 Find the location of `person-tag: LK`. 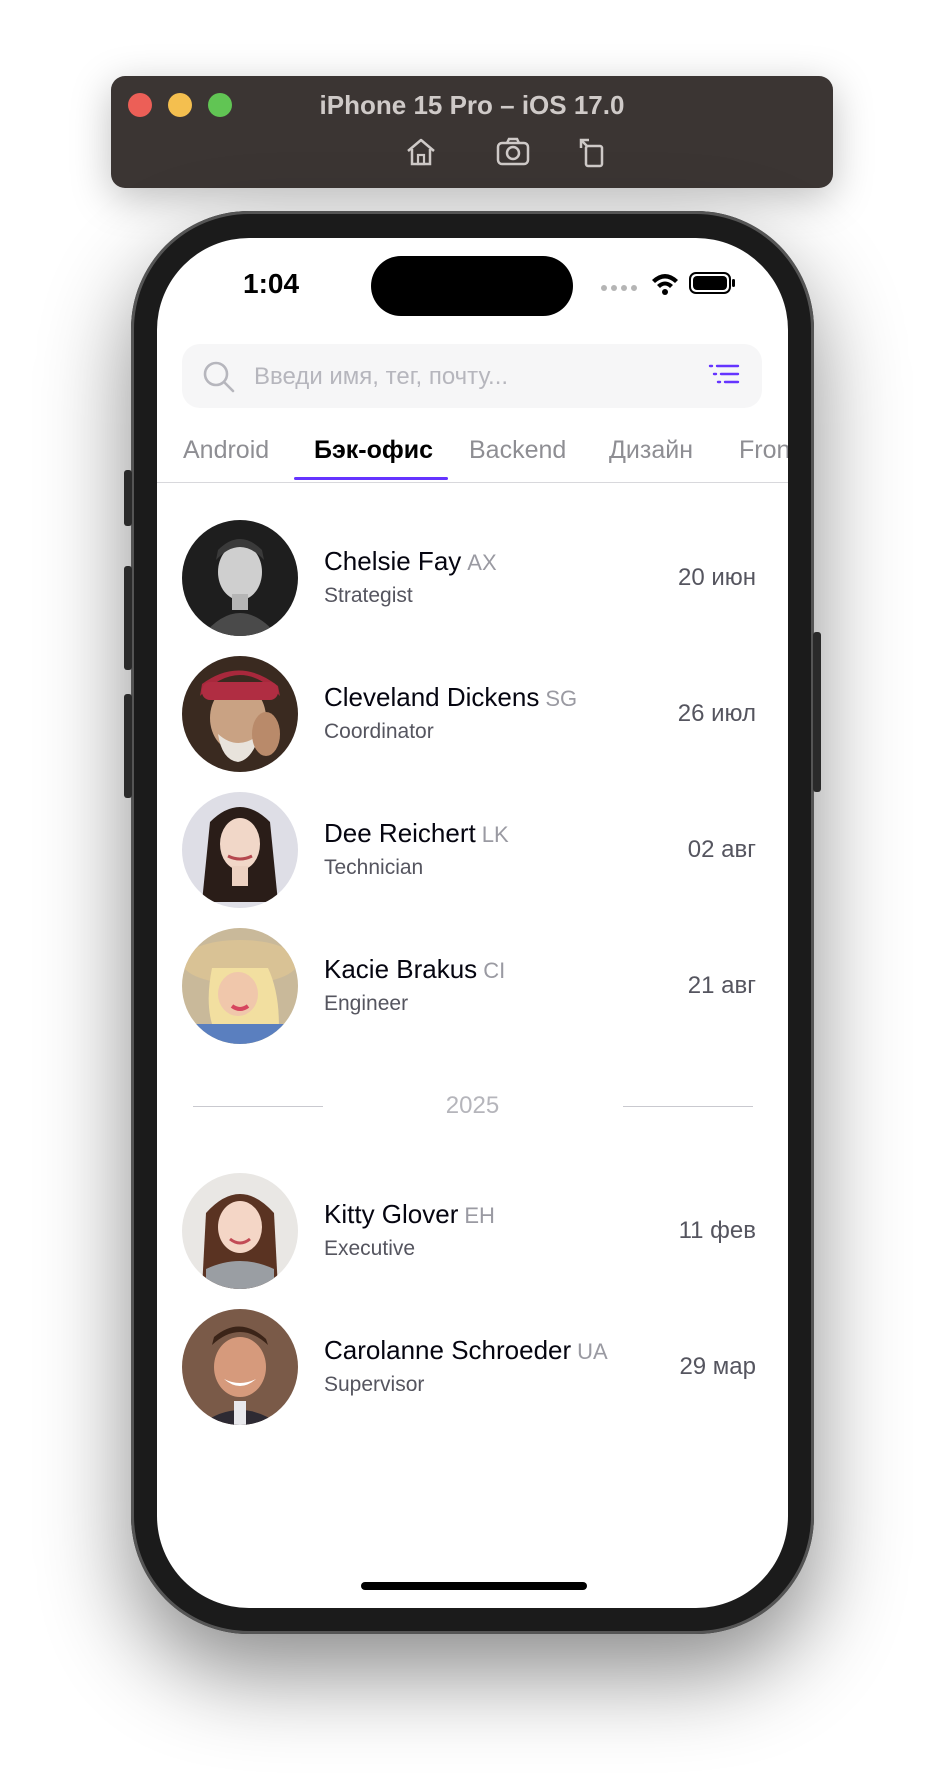

person-tag: LK is located at coordinates (495, 834).